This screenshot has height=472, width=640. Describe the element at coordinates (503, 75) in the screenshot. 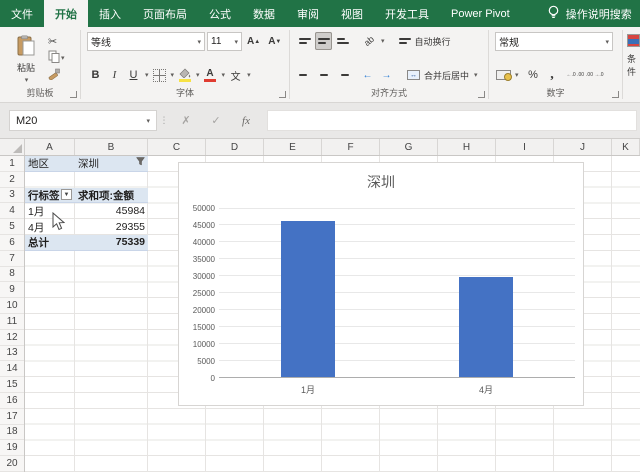

I see `accounting-format-button` at that location.